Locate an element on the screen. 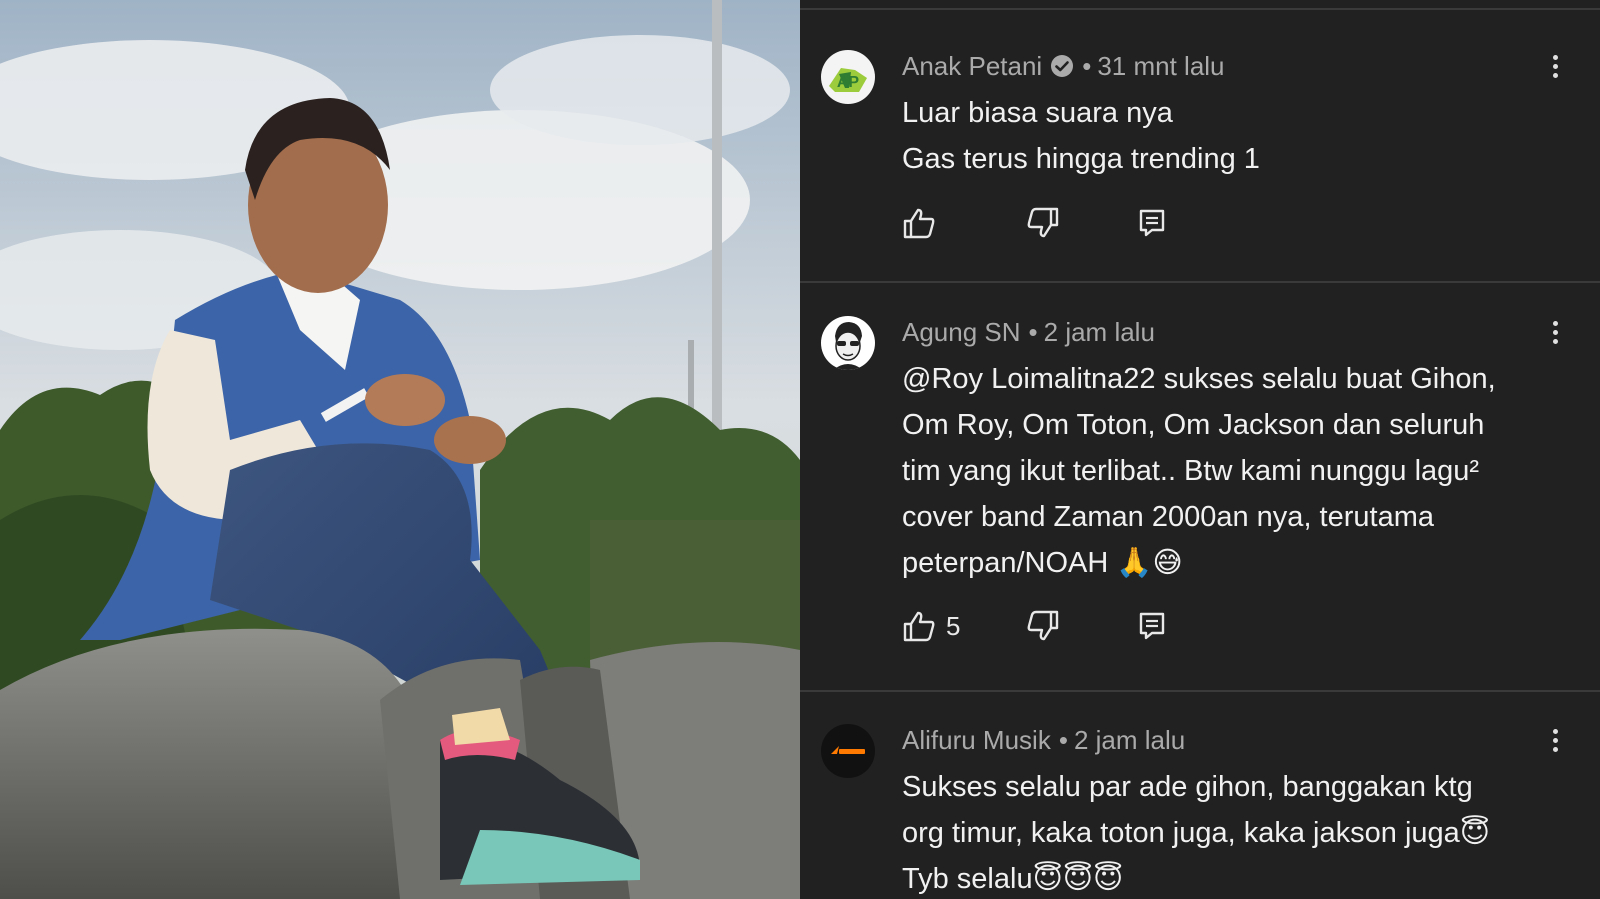  comment-line: Om Roy, Om Toton, Om Jackson dan seluruh is located at coordinates (1193, 425).